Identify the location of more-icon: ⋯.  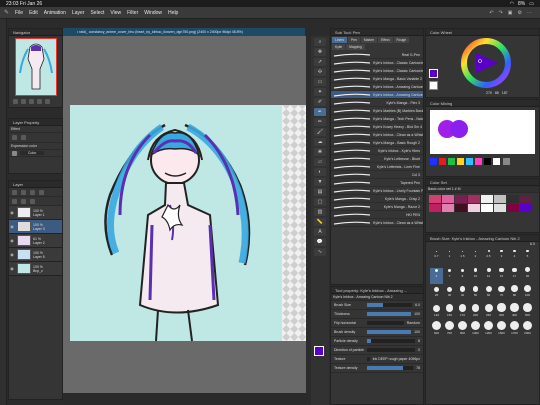
(529, 13).